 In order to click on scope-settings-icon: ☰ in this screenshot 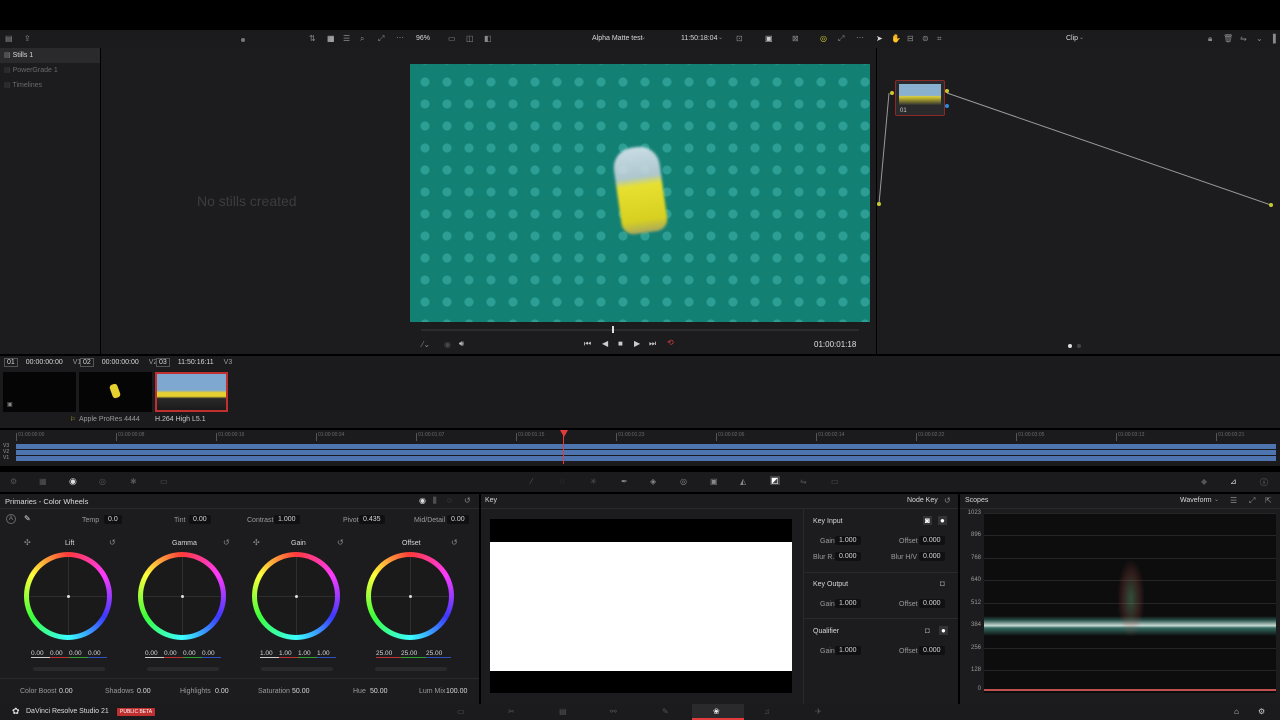, I will do `click(1233, 500)`.